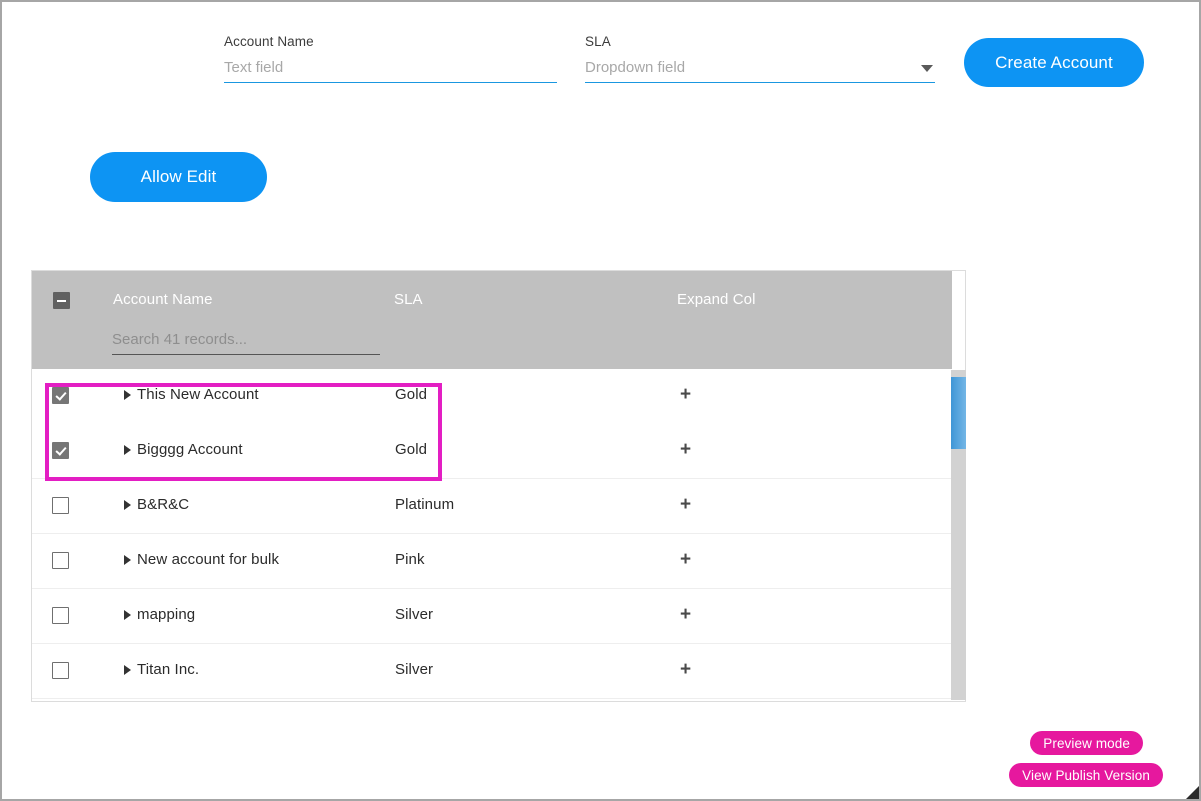  What do you see at coordinates (390, 58) in the screenshot?
I see `account-name-field-group: Account Name` at bounding box center [390, 58].